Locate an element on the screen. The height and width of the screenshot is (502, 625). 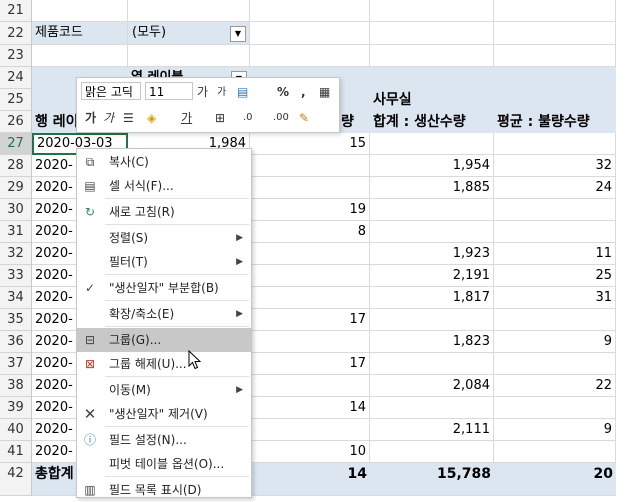
cell: 31 is located at coordinates (555, 298).